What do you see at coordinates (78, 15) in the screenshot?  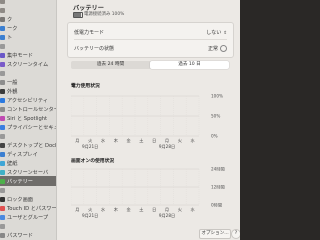 I see `battery-icon` at bounding box center [78, 15].